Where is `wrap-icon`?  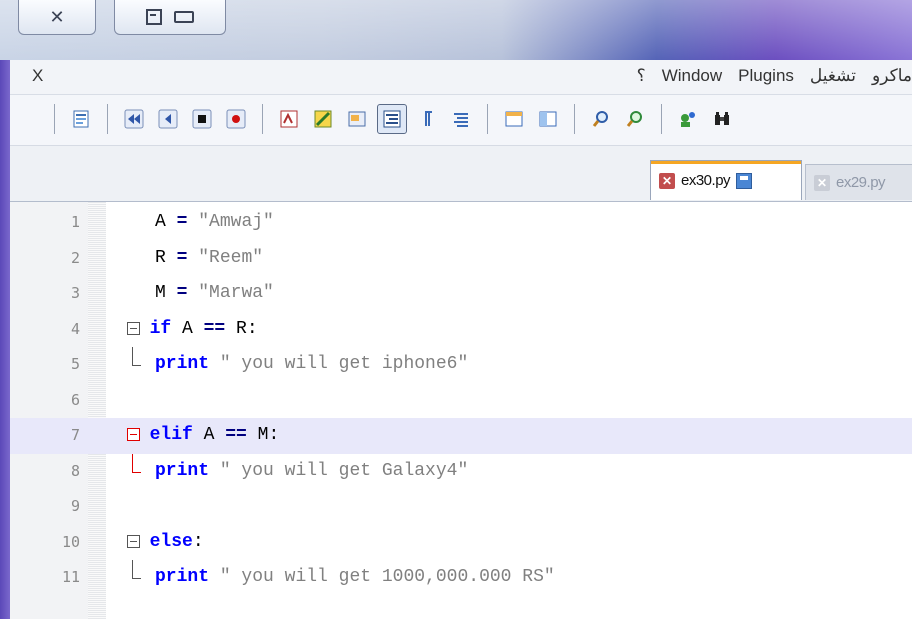
wrap-icon is located at coordinates (461, 120).